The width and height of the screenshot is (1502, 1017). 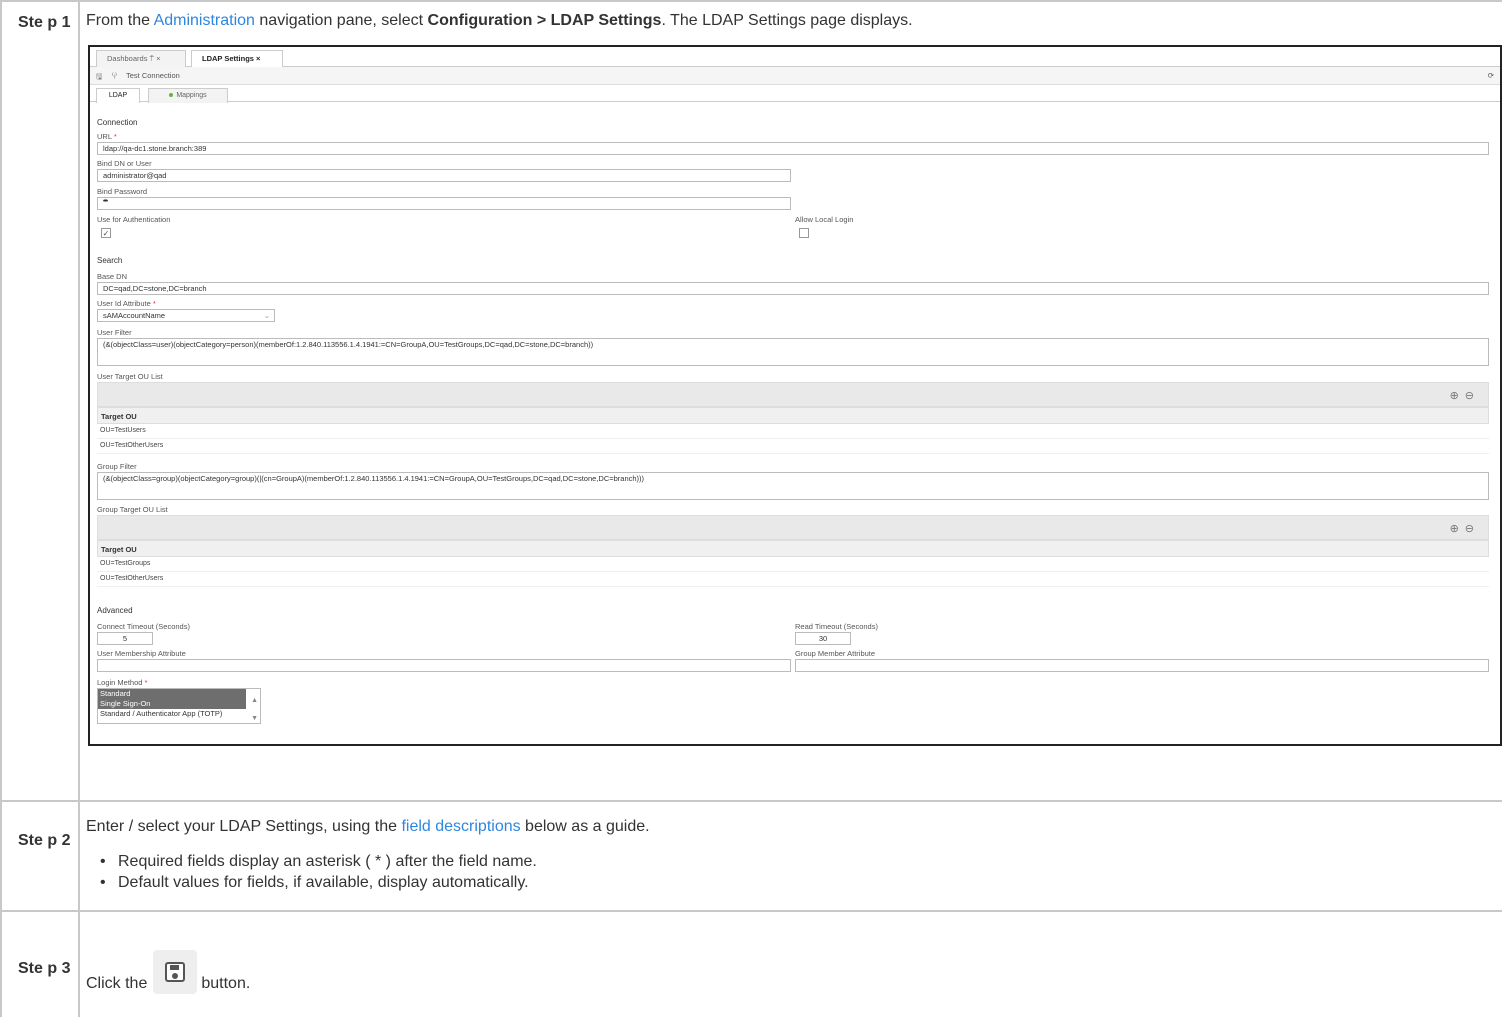 I want to click on refresh-icon: ⟳, so click(x=1491, y=75).